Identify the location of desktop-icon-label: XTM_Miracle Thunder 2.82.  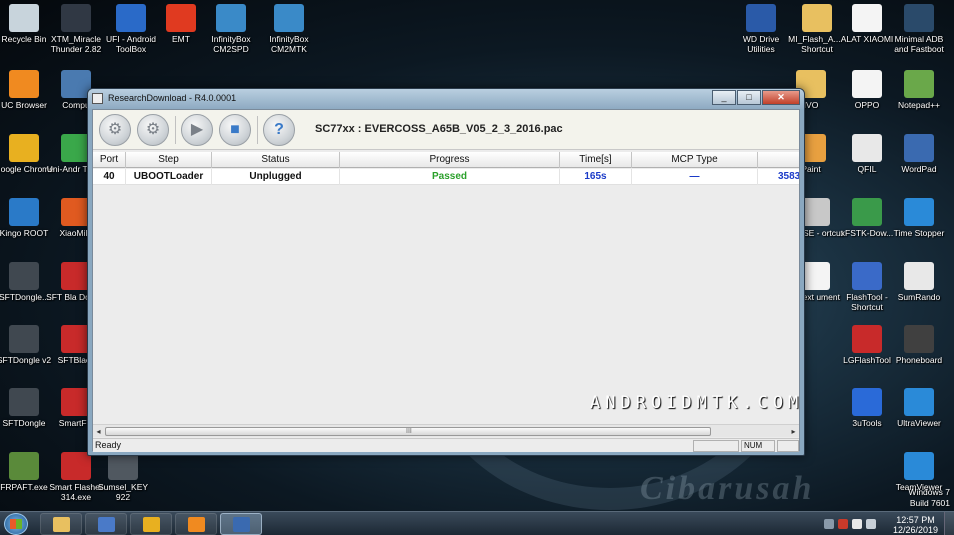
(76, 44).